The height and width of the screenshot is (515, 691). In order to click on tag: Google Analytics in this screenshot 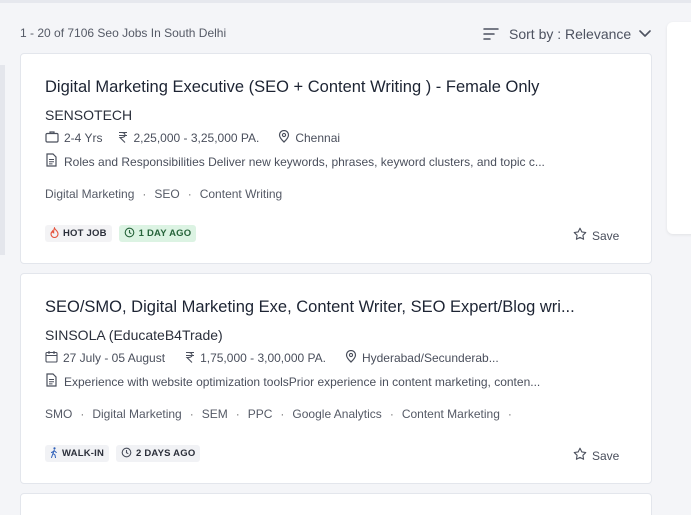, I will do `click(337, 414)`.